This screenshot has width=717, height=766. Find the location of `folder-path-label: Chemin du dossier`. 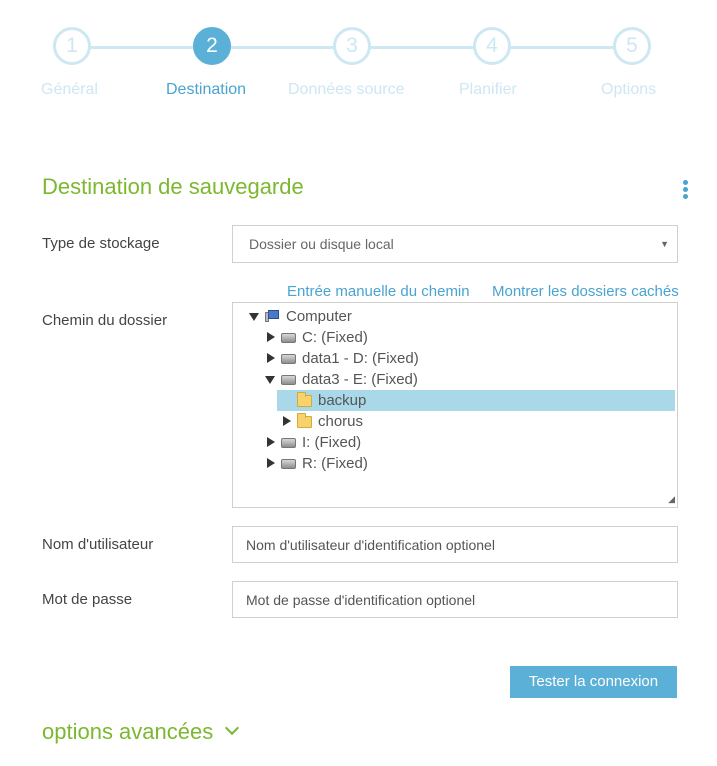

folder-path-label: Chemin du dossier is located at coordinates (105, 320).